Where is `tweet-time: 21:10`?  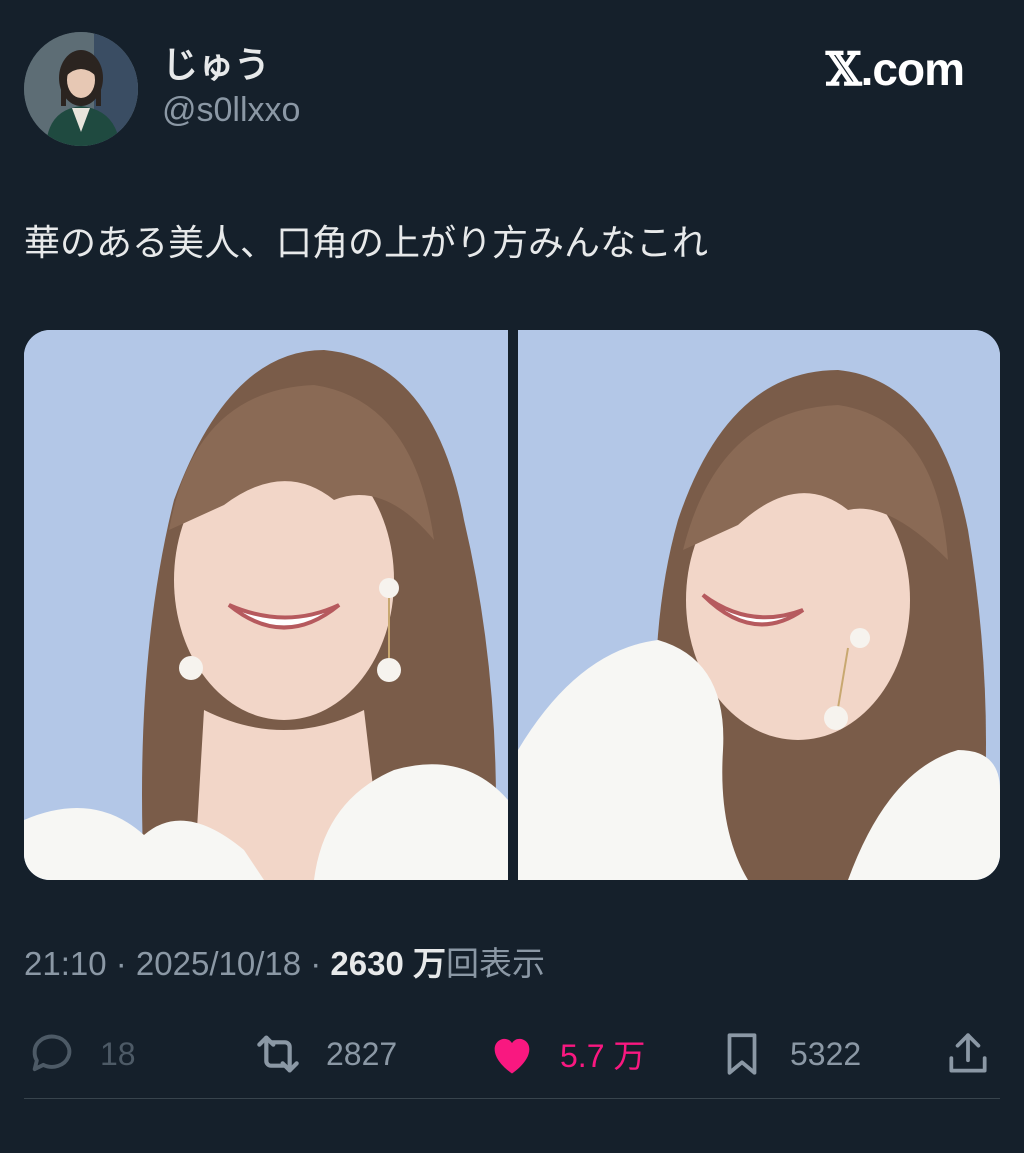 tweet-time: 21:10 is located at coordinates (65, 963).